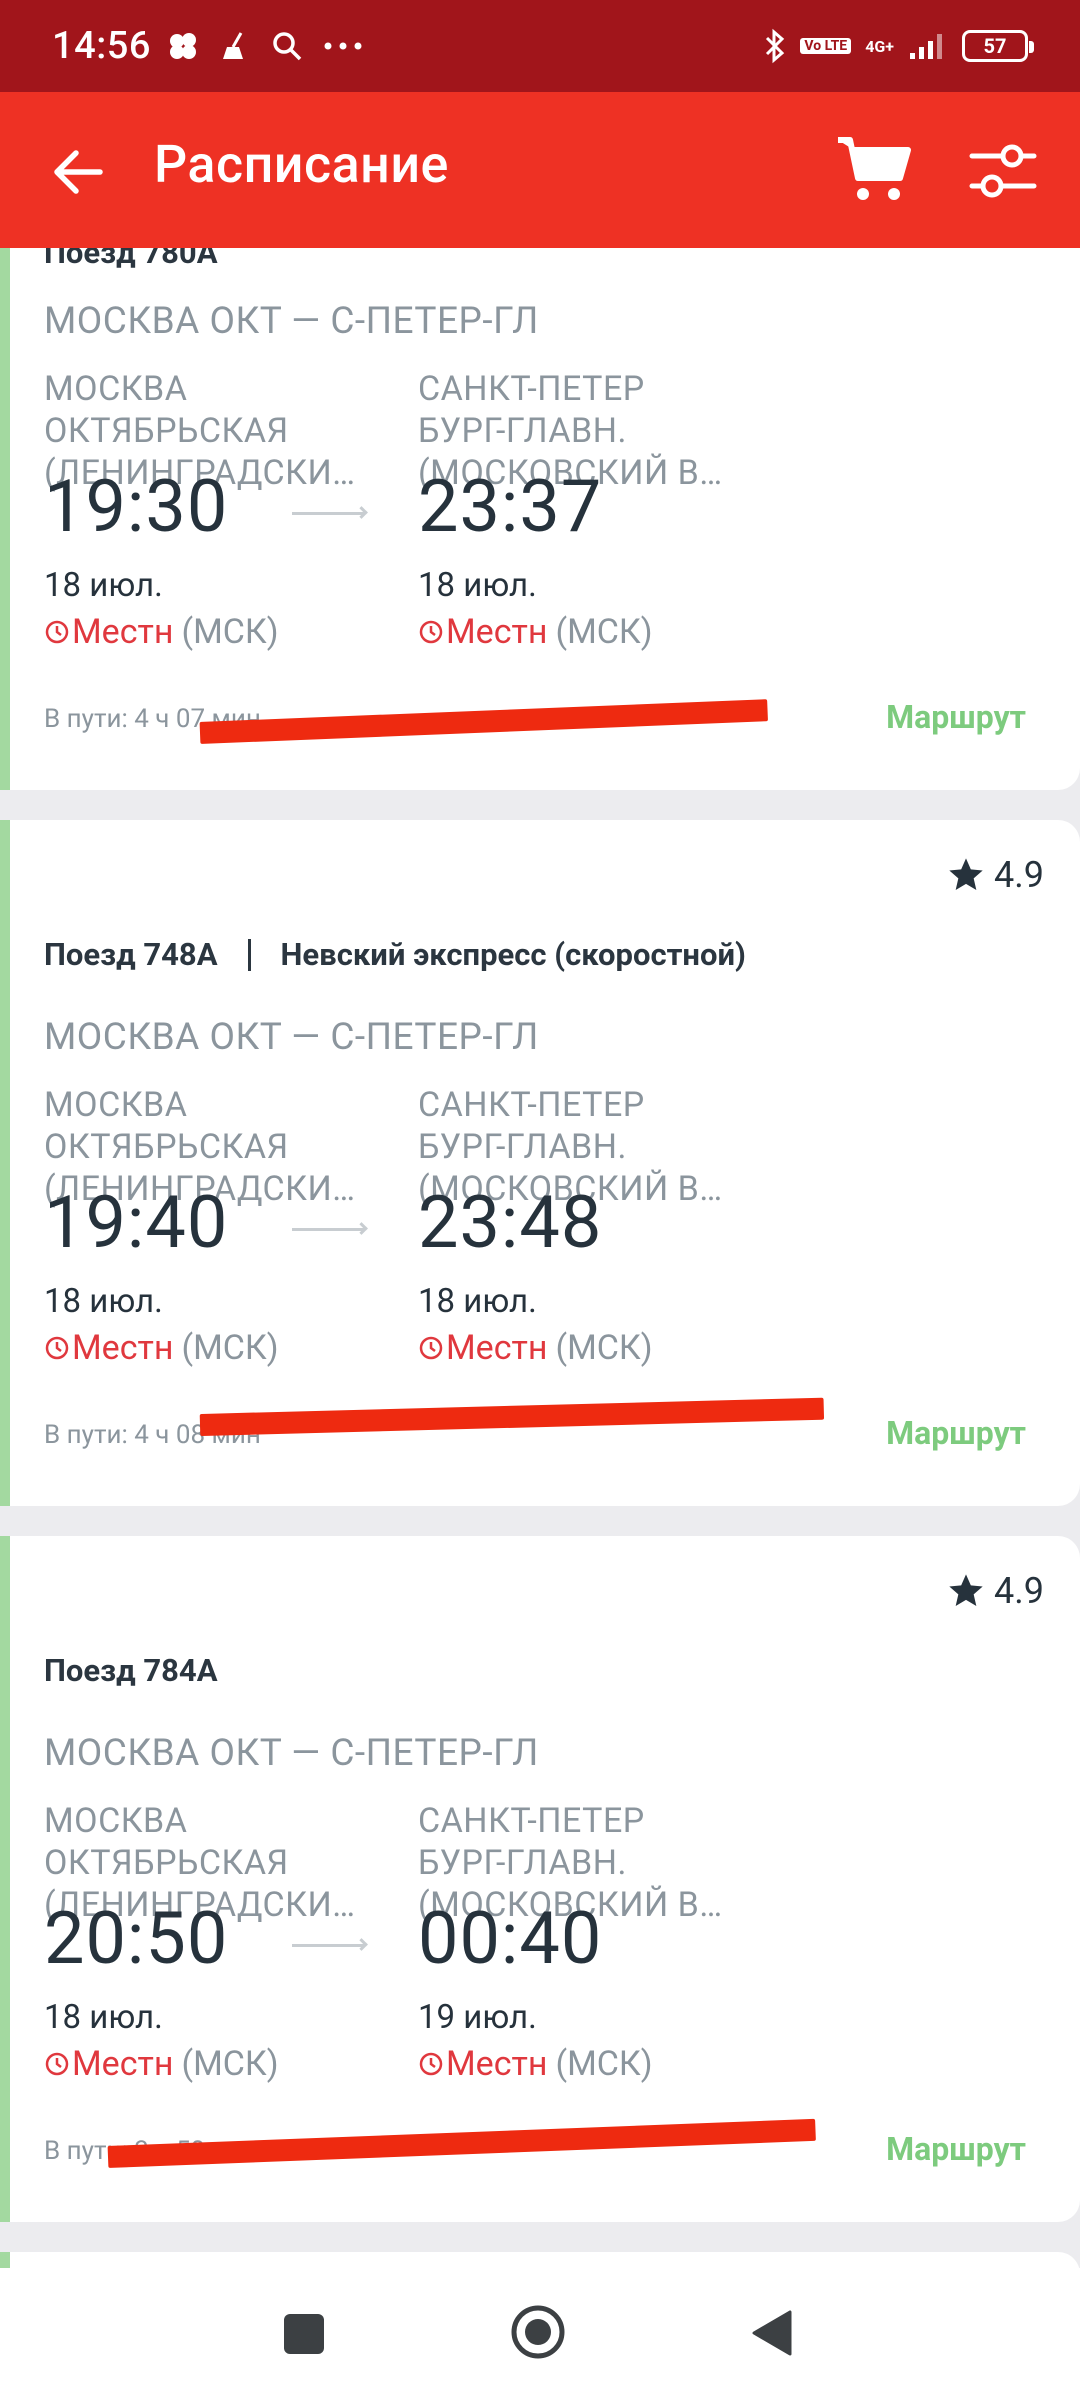 This screenshot has height=2400, width=1080. I want to click on arrow-left-icon, so click(78, 172).